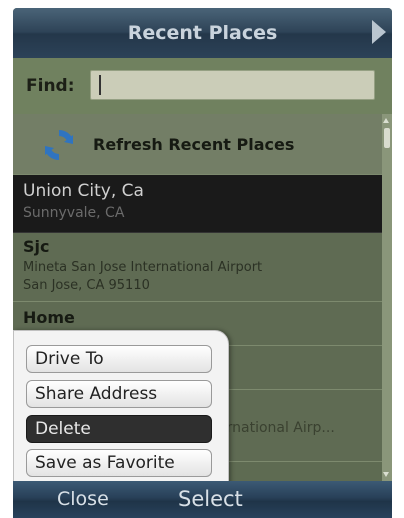 The height and width of the screenshot is (518, 404). Describe the element at coordinates (387, 297) in the screenshot. I see `scrollbar` at that location.